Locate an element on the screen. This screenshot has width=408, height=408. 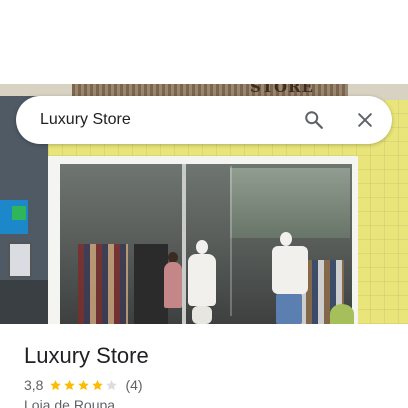
photo-person is located at coordinates (173, 285).